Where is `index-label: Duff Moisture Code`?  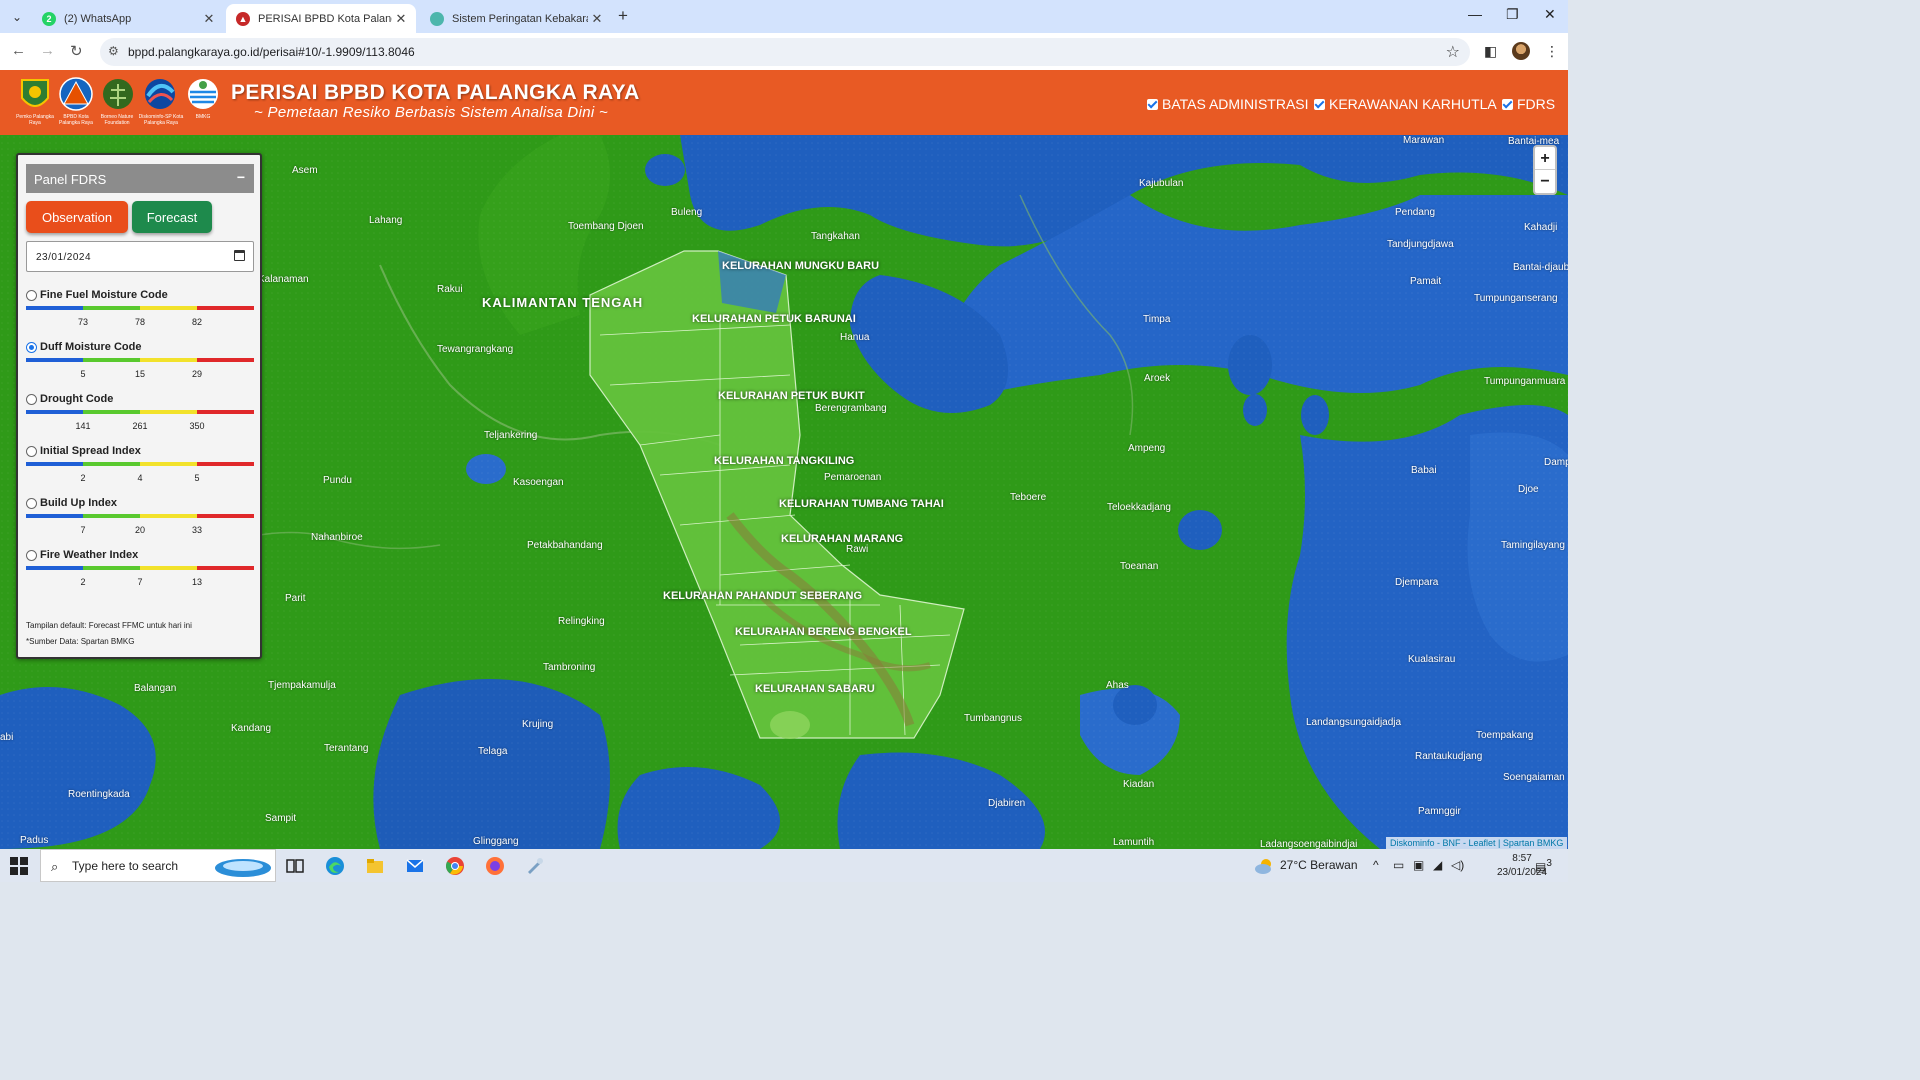 index-label: Duff Moisture Code is located at coordinates (90, 347).